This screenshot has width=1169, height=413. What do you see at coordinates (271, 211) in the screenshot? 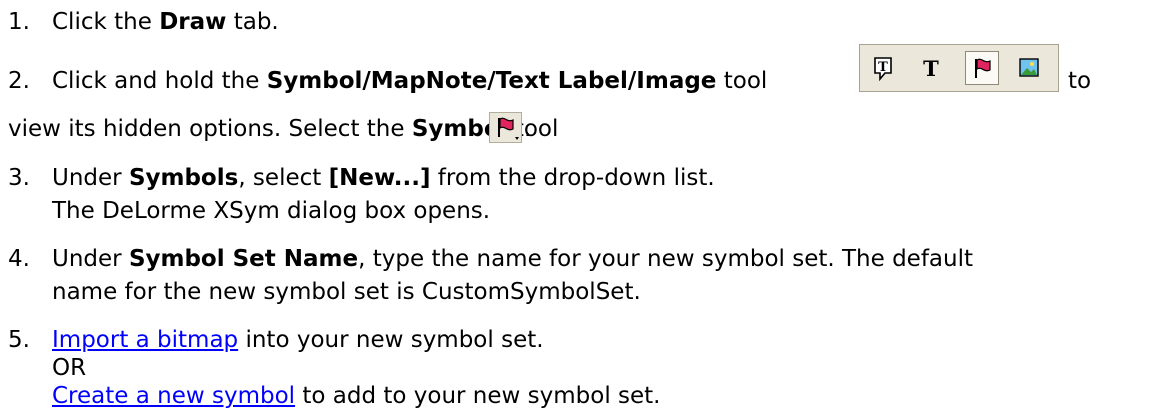
I see `step-text: The DeLorme XSym dialog box opens.` at bounding box center [271, 211].